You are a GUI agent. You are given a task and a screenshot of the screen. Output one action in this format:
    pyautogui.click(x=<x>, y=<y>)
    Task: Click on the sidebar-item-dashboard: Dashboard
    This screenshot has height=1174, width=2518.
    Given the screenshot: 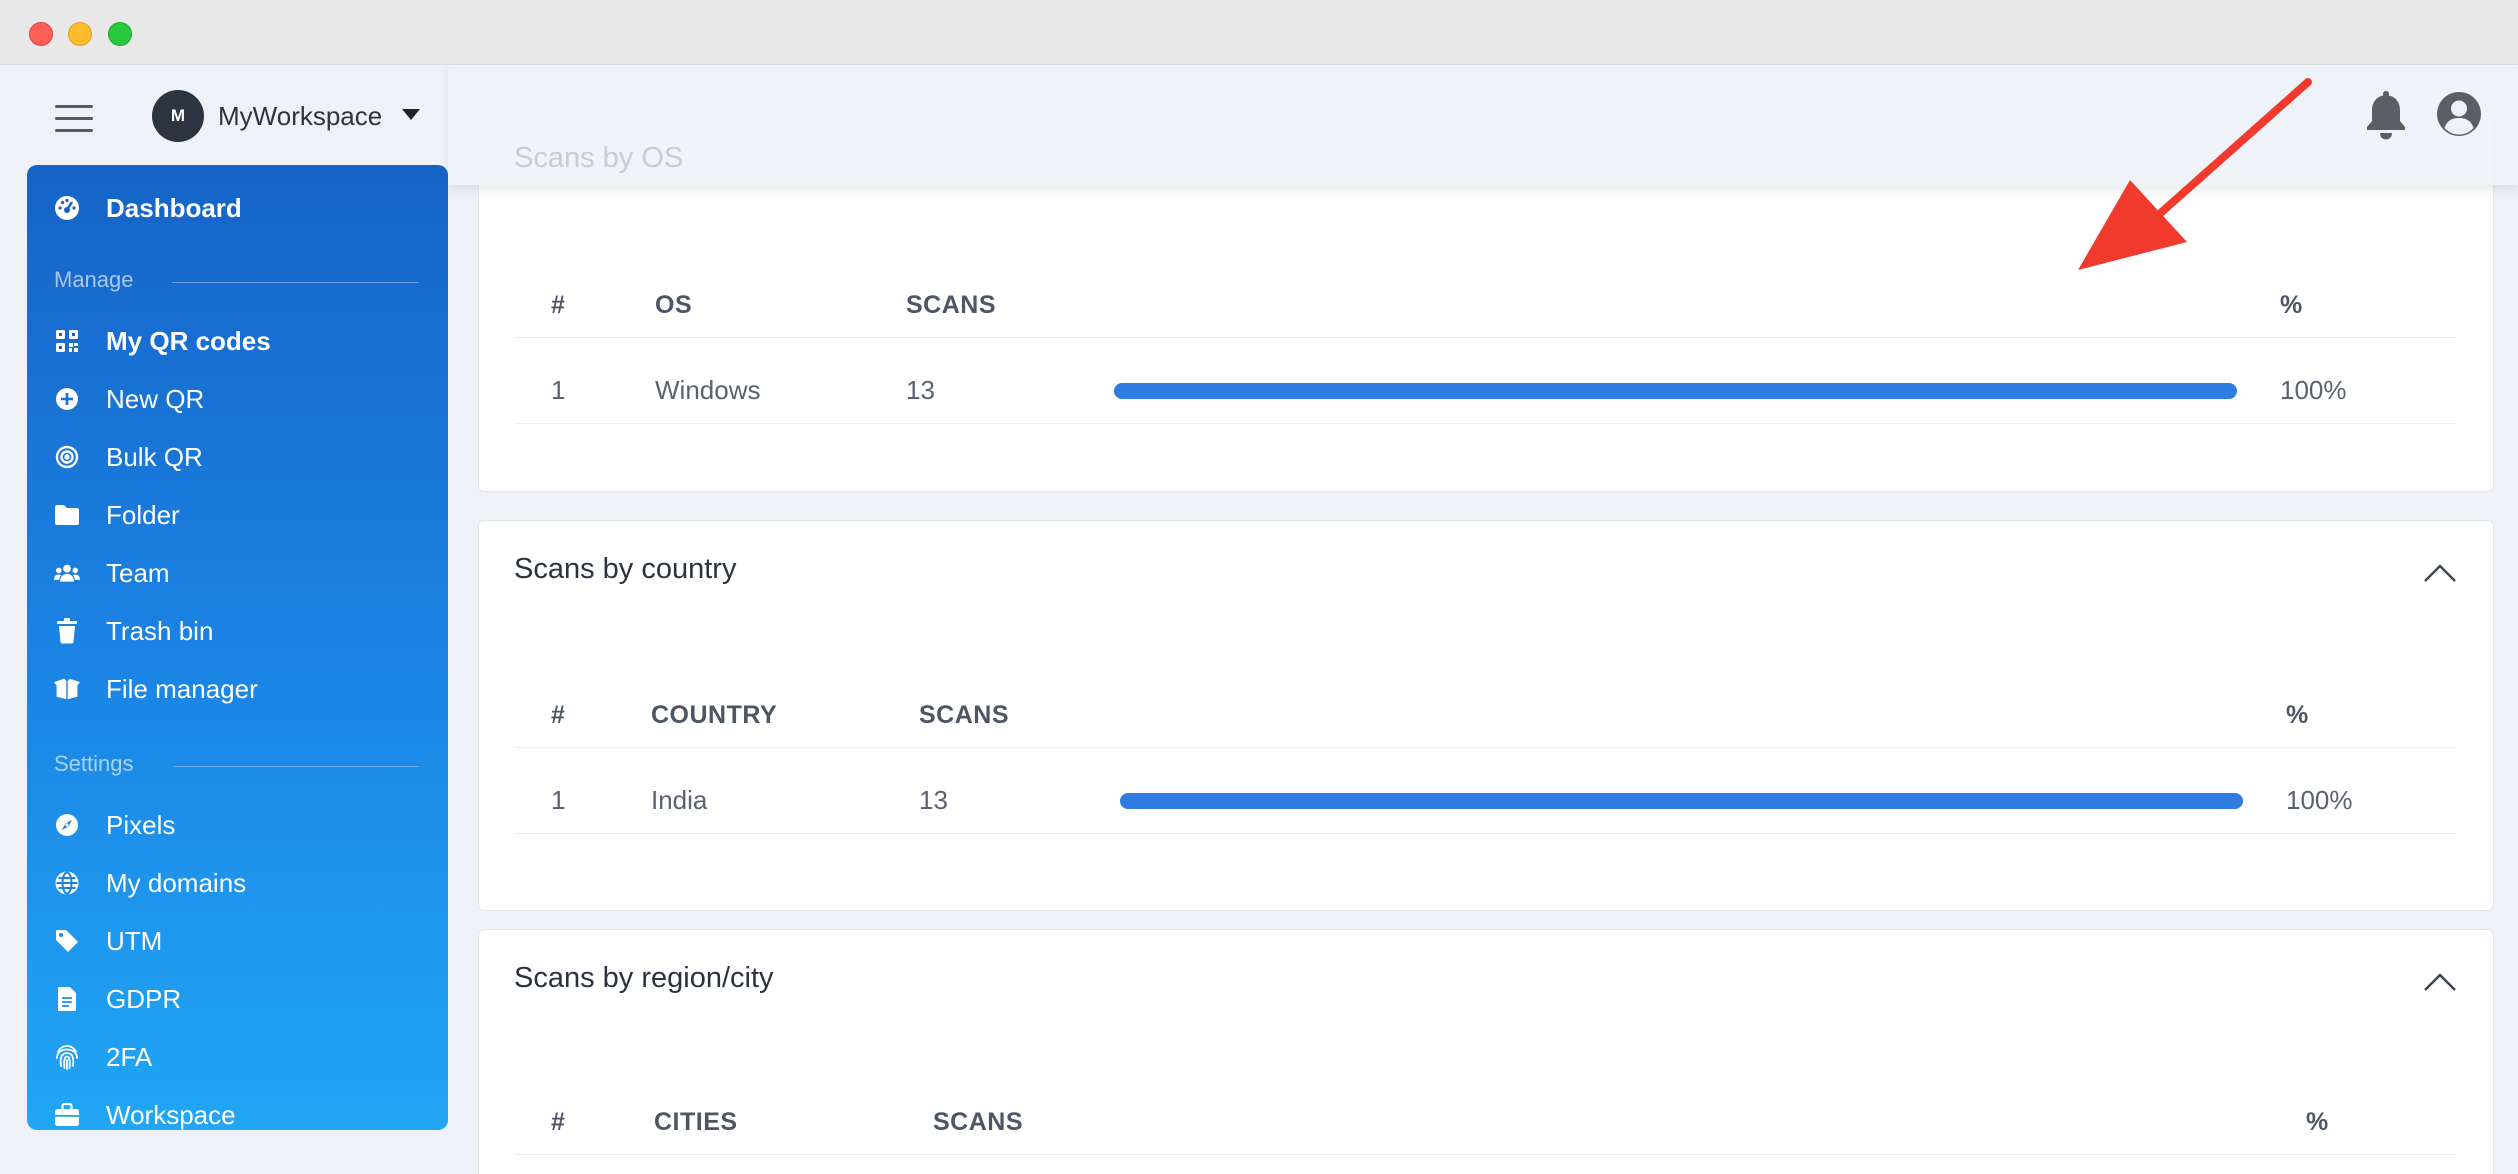 What is the action you would take?
    pyautogui.click(x=237, y=208)
    